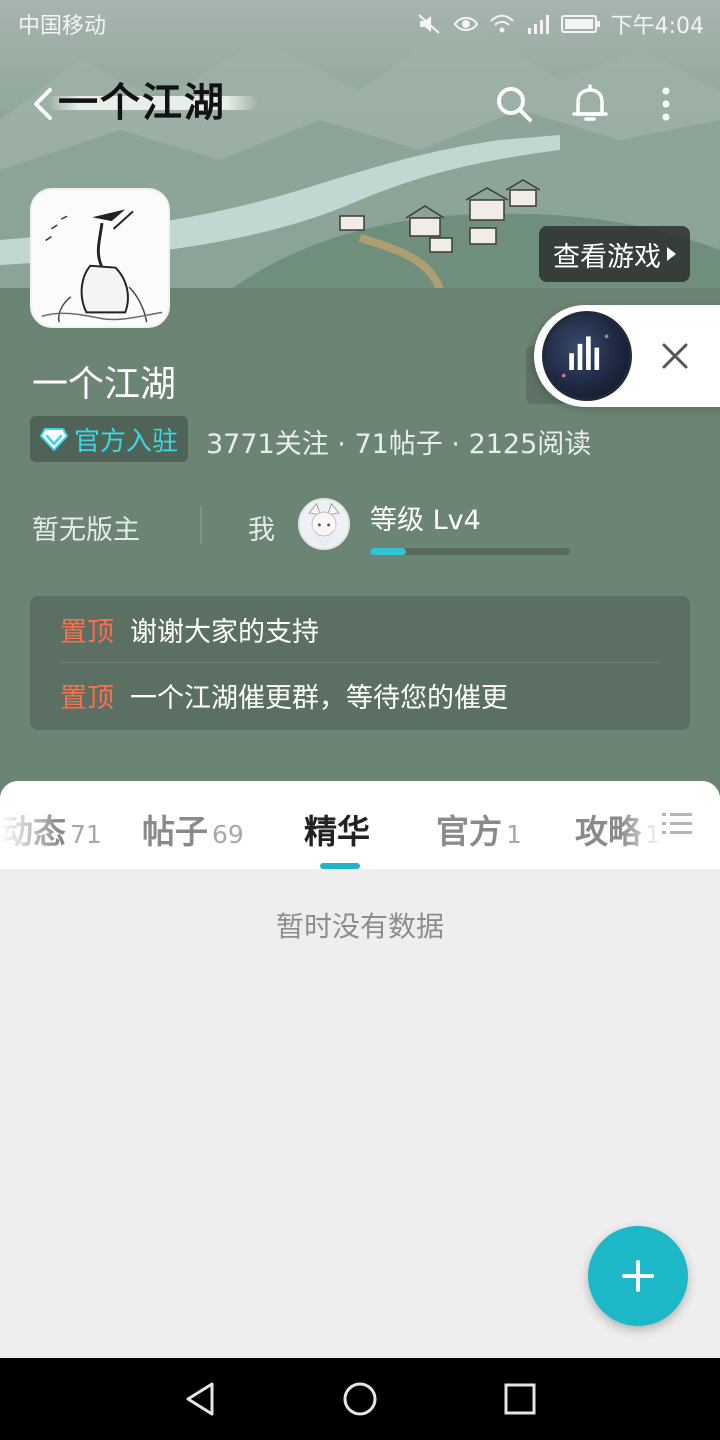 This screenshot has width=720, height=1440. What do you see at coordinates (425, 520) in the screenshot?
I see `level-label: 等级 Lv4` at bounding box center [425, 520].